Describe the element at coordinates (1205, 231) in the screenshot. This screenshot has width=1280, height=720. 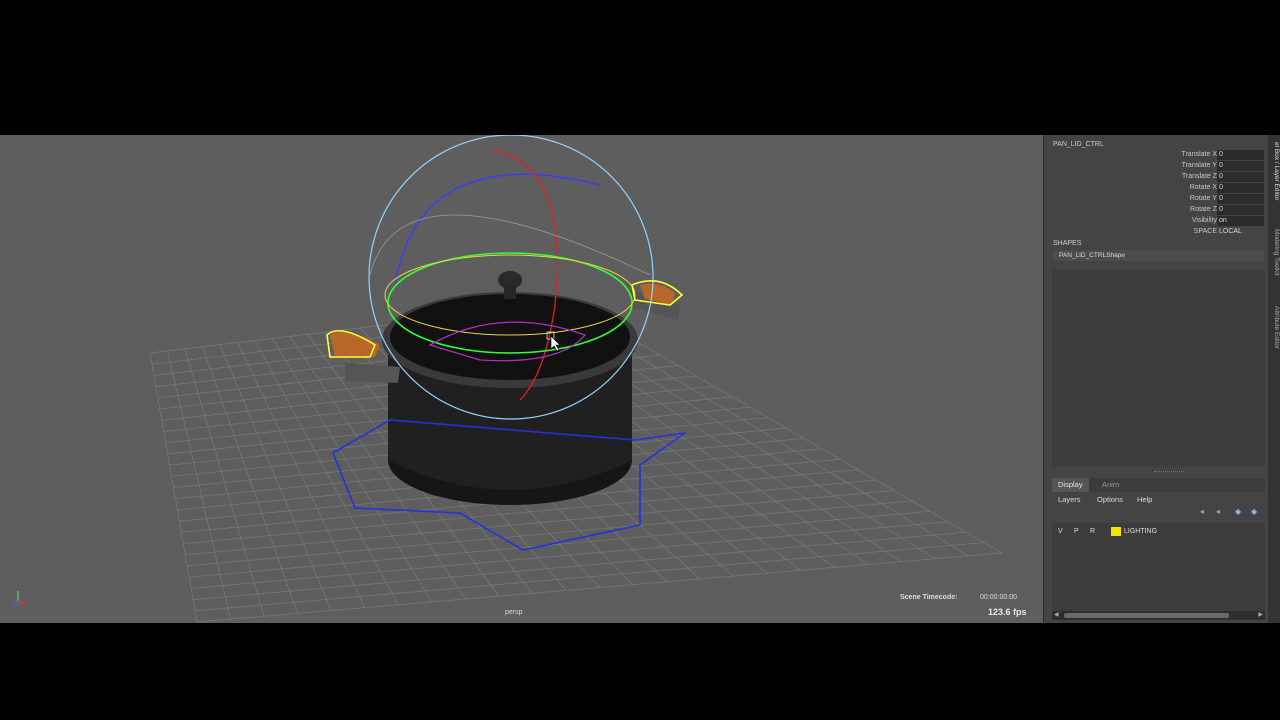
I see `attr-label: SPACE` at that location.